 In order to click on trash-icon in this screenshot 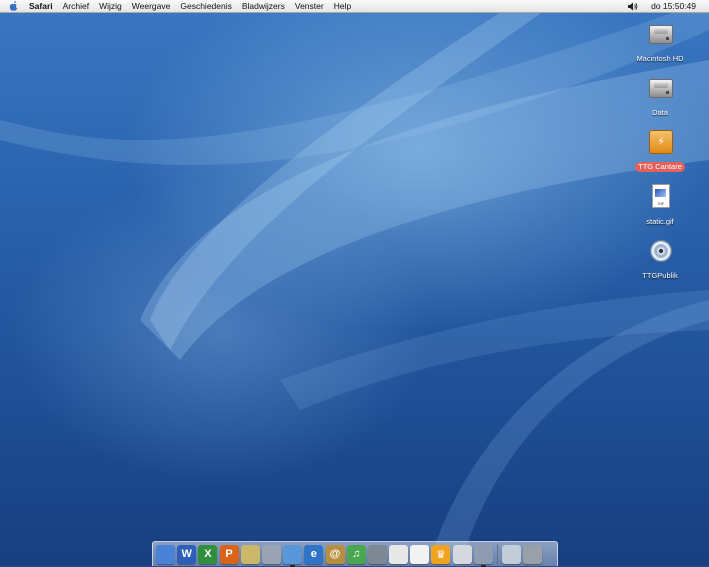, I will do `click(533, 554)`.